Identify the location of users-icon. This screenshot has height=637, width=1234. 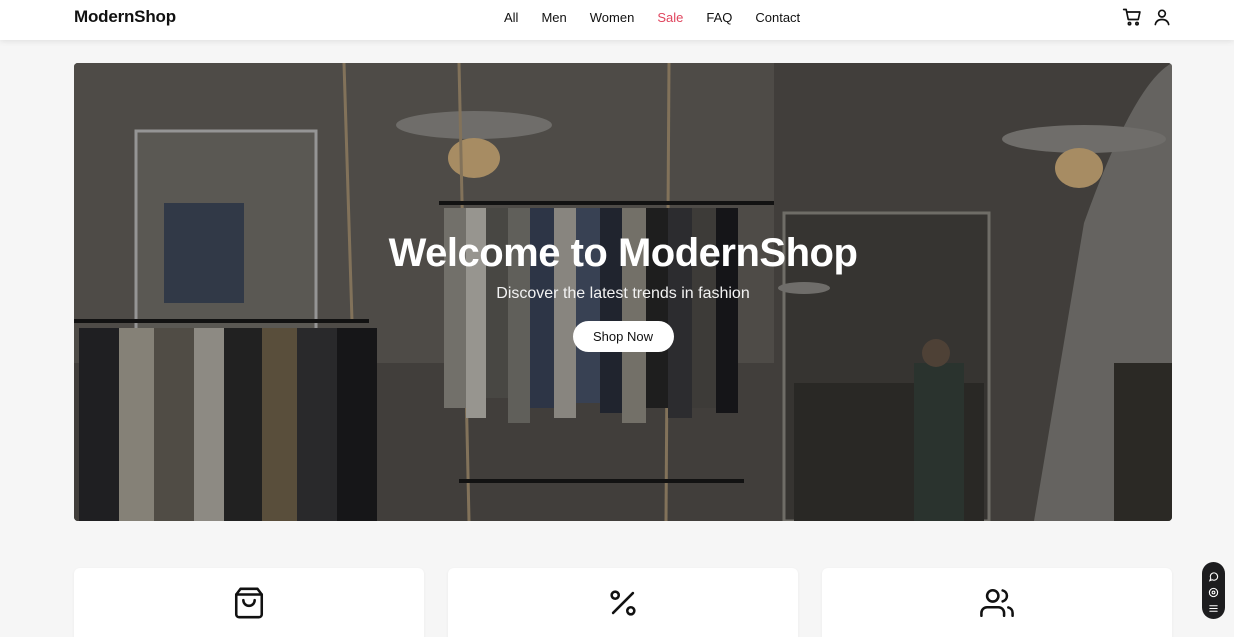
(997, 603).